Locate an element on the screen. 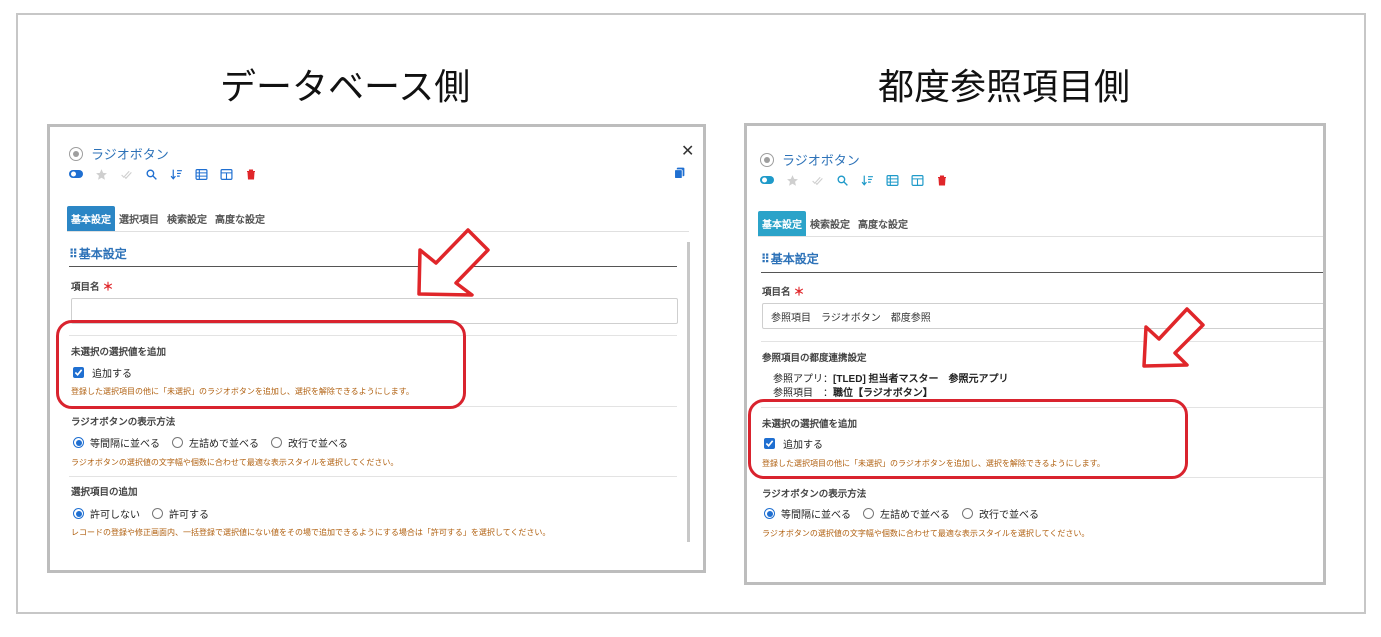 The height and width of the screenshot is (637, 1381). heading-reference-side: 都度参照項目側 is located at coordinates (1004, 87).